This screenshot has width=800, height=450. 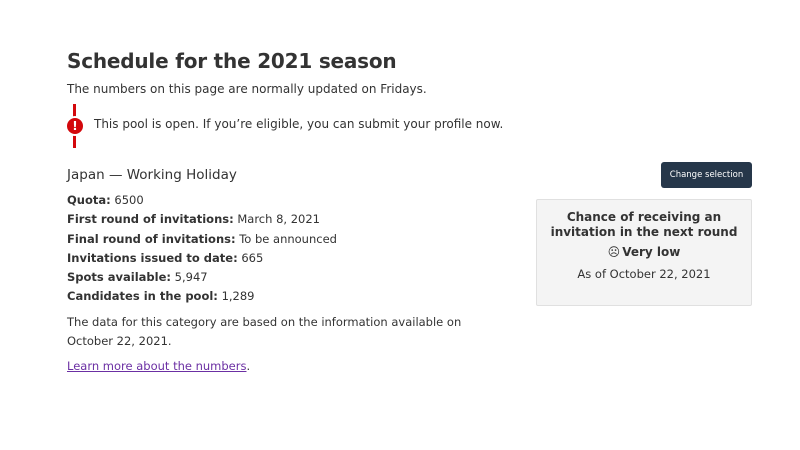 What do you see at coordinates (288, 238) in the screenshot?
I see `stat-value: To be announced` at bounding box center [288, 238].